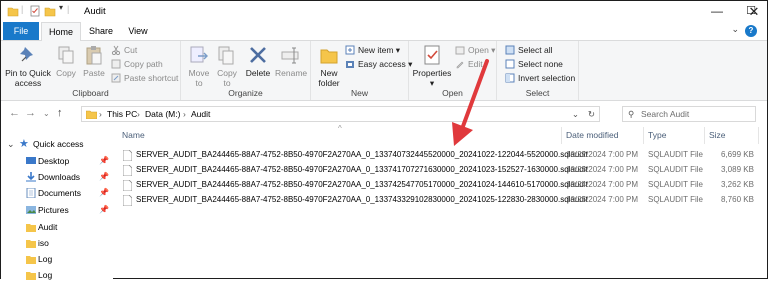 The image size is (768, 283). What do you see at coordinates (61, 9) in the screenshot?
I see `qa-customize-icon: ▾` at bounding box center [61, 9].